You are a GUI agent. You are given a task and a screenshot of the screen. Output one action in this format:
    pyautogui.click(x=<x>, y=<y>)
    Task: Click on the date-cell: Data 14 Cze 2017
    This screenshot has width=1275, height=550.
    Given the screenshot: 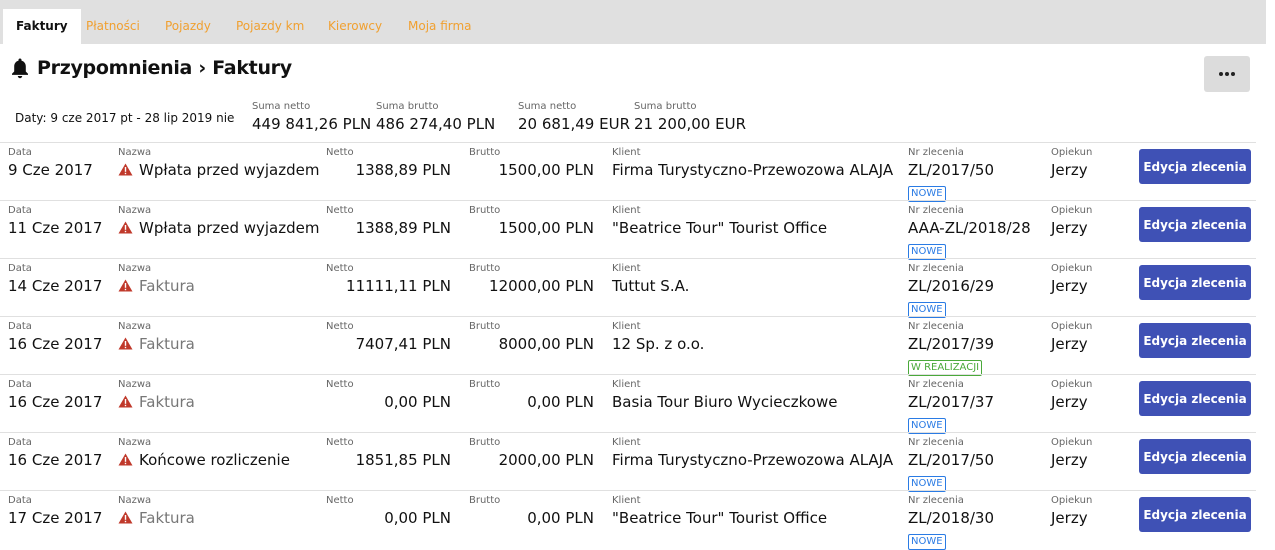 What is the action you would take?
    pyautogui.click(x=55, y=279)
    